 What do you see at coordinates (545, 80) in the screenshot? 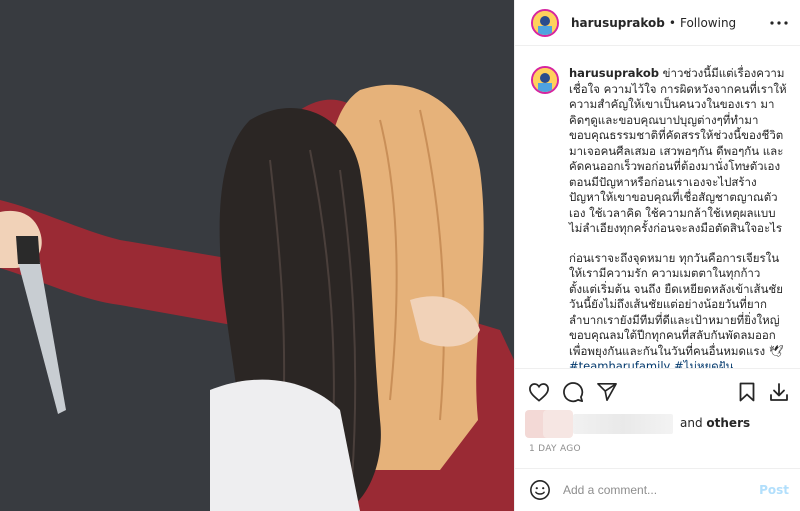
I see `caption-avatar` at bounding box center [545, 80].